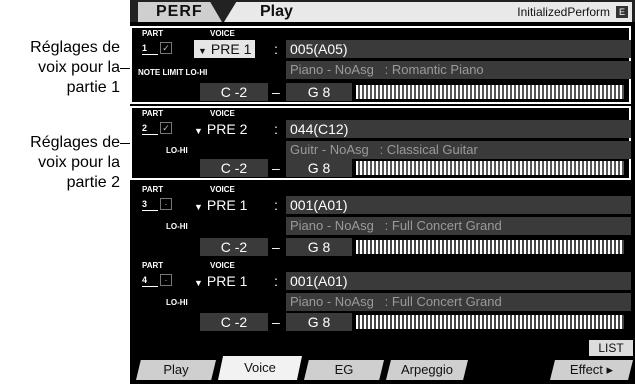  Describe the element at coordinates (611, 348) in the screenshot. I see `list-button: LIST` at that location.